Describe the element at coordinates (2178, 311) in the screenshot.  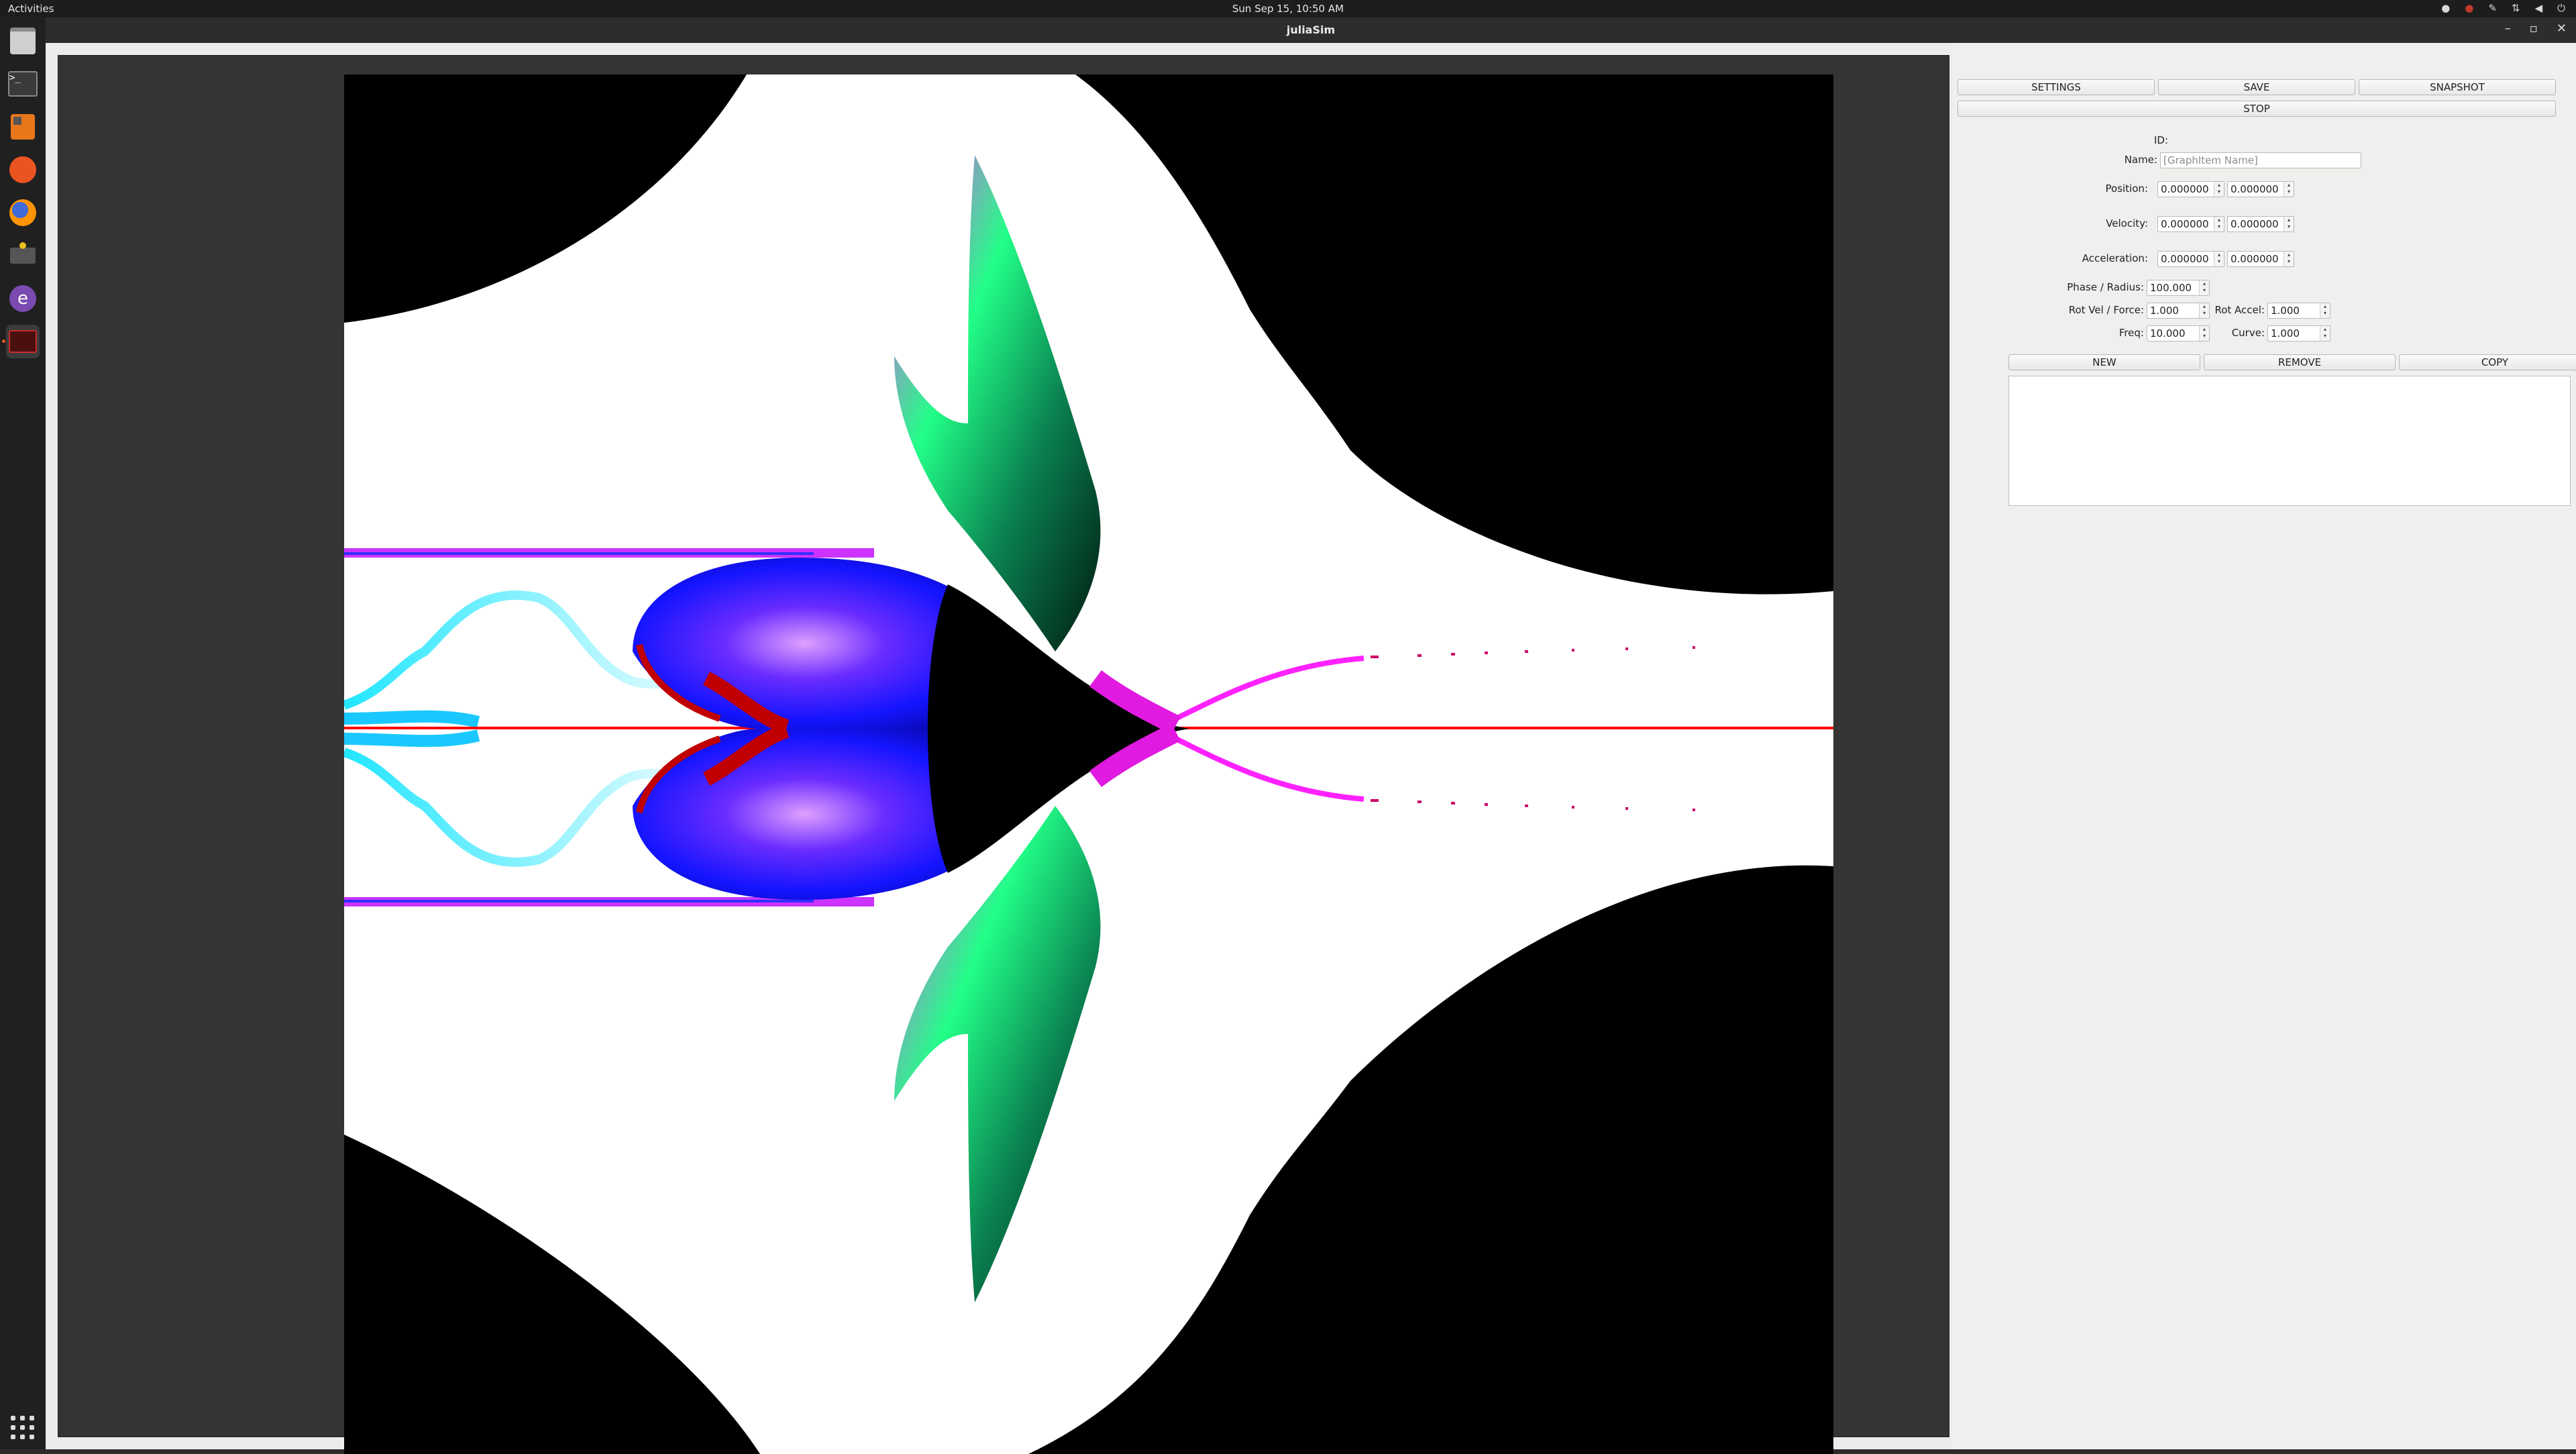
I see `rot-vel-force-field: 1.000 ▴ ▾` at that location.